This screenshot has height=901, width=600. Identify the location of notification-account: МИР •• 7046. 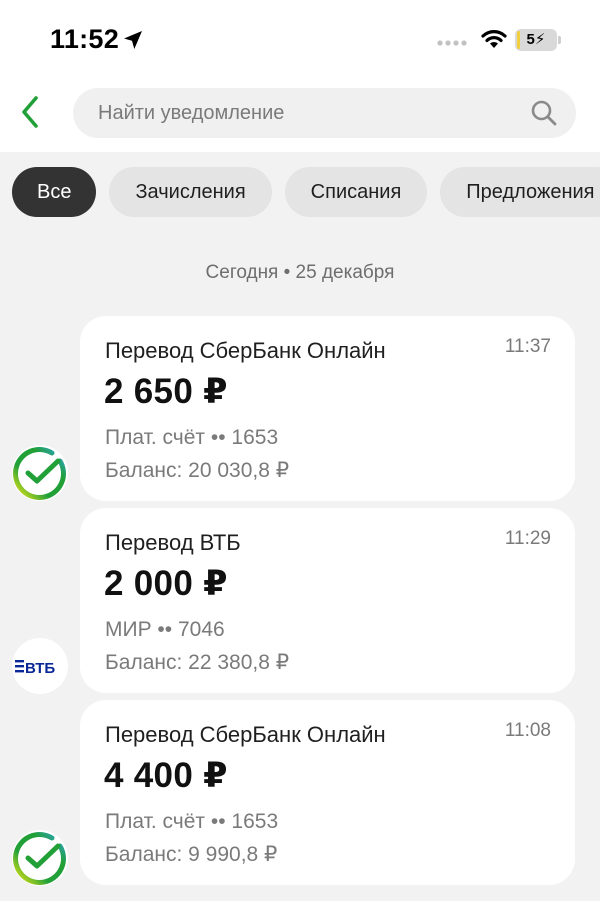
(165, 629).